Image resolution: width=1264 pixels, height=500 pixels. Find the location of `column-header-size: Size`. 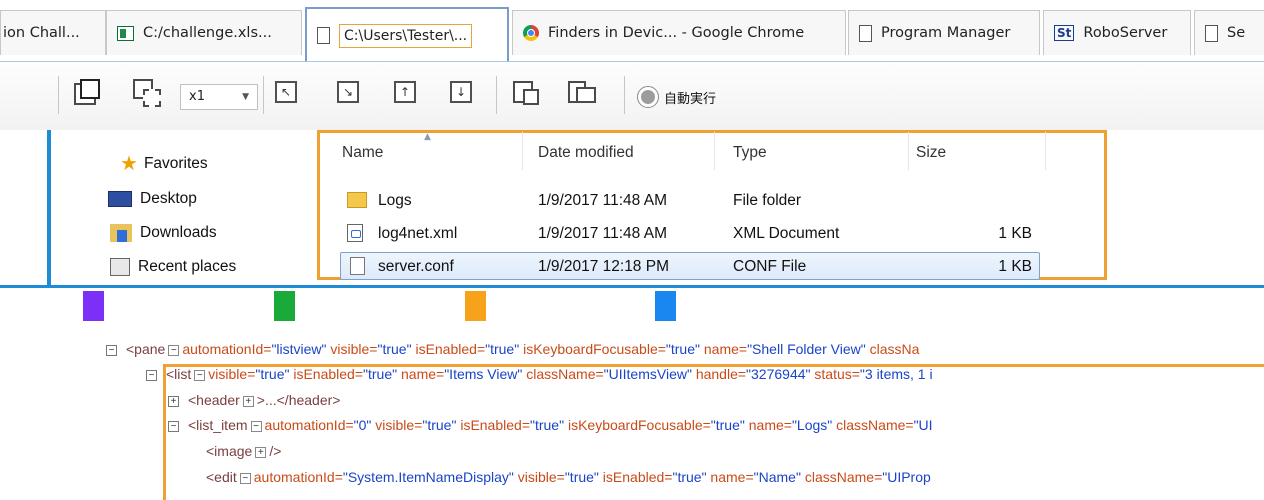

column-header-size: Size is located at coordinates (931, 153).